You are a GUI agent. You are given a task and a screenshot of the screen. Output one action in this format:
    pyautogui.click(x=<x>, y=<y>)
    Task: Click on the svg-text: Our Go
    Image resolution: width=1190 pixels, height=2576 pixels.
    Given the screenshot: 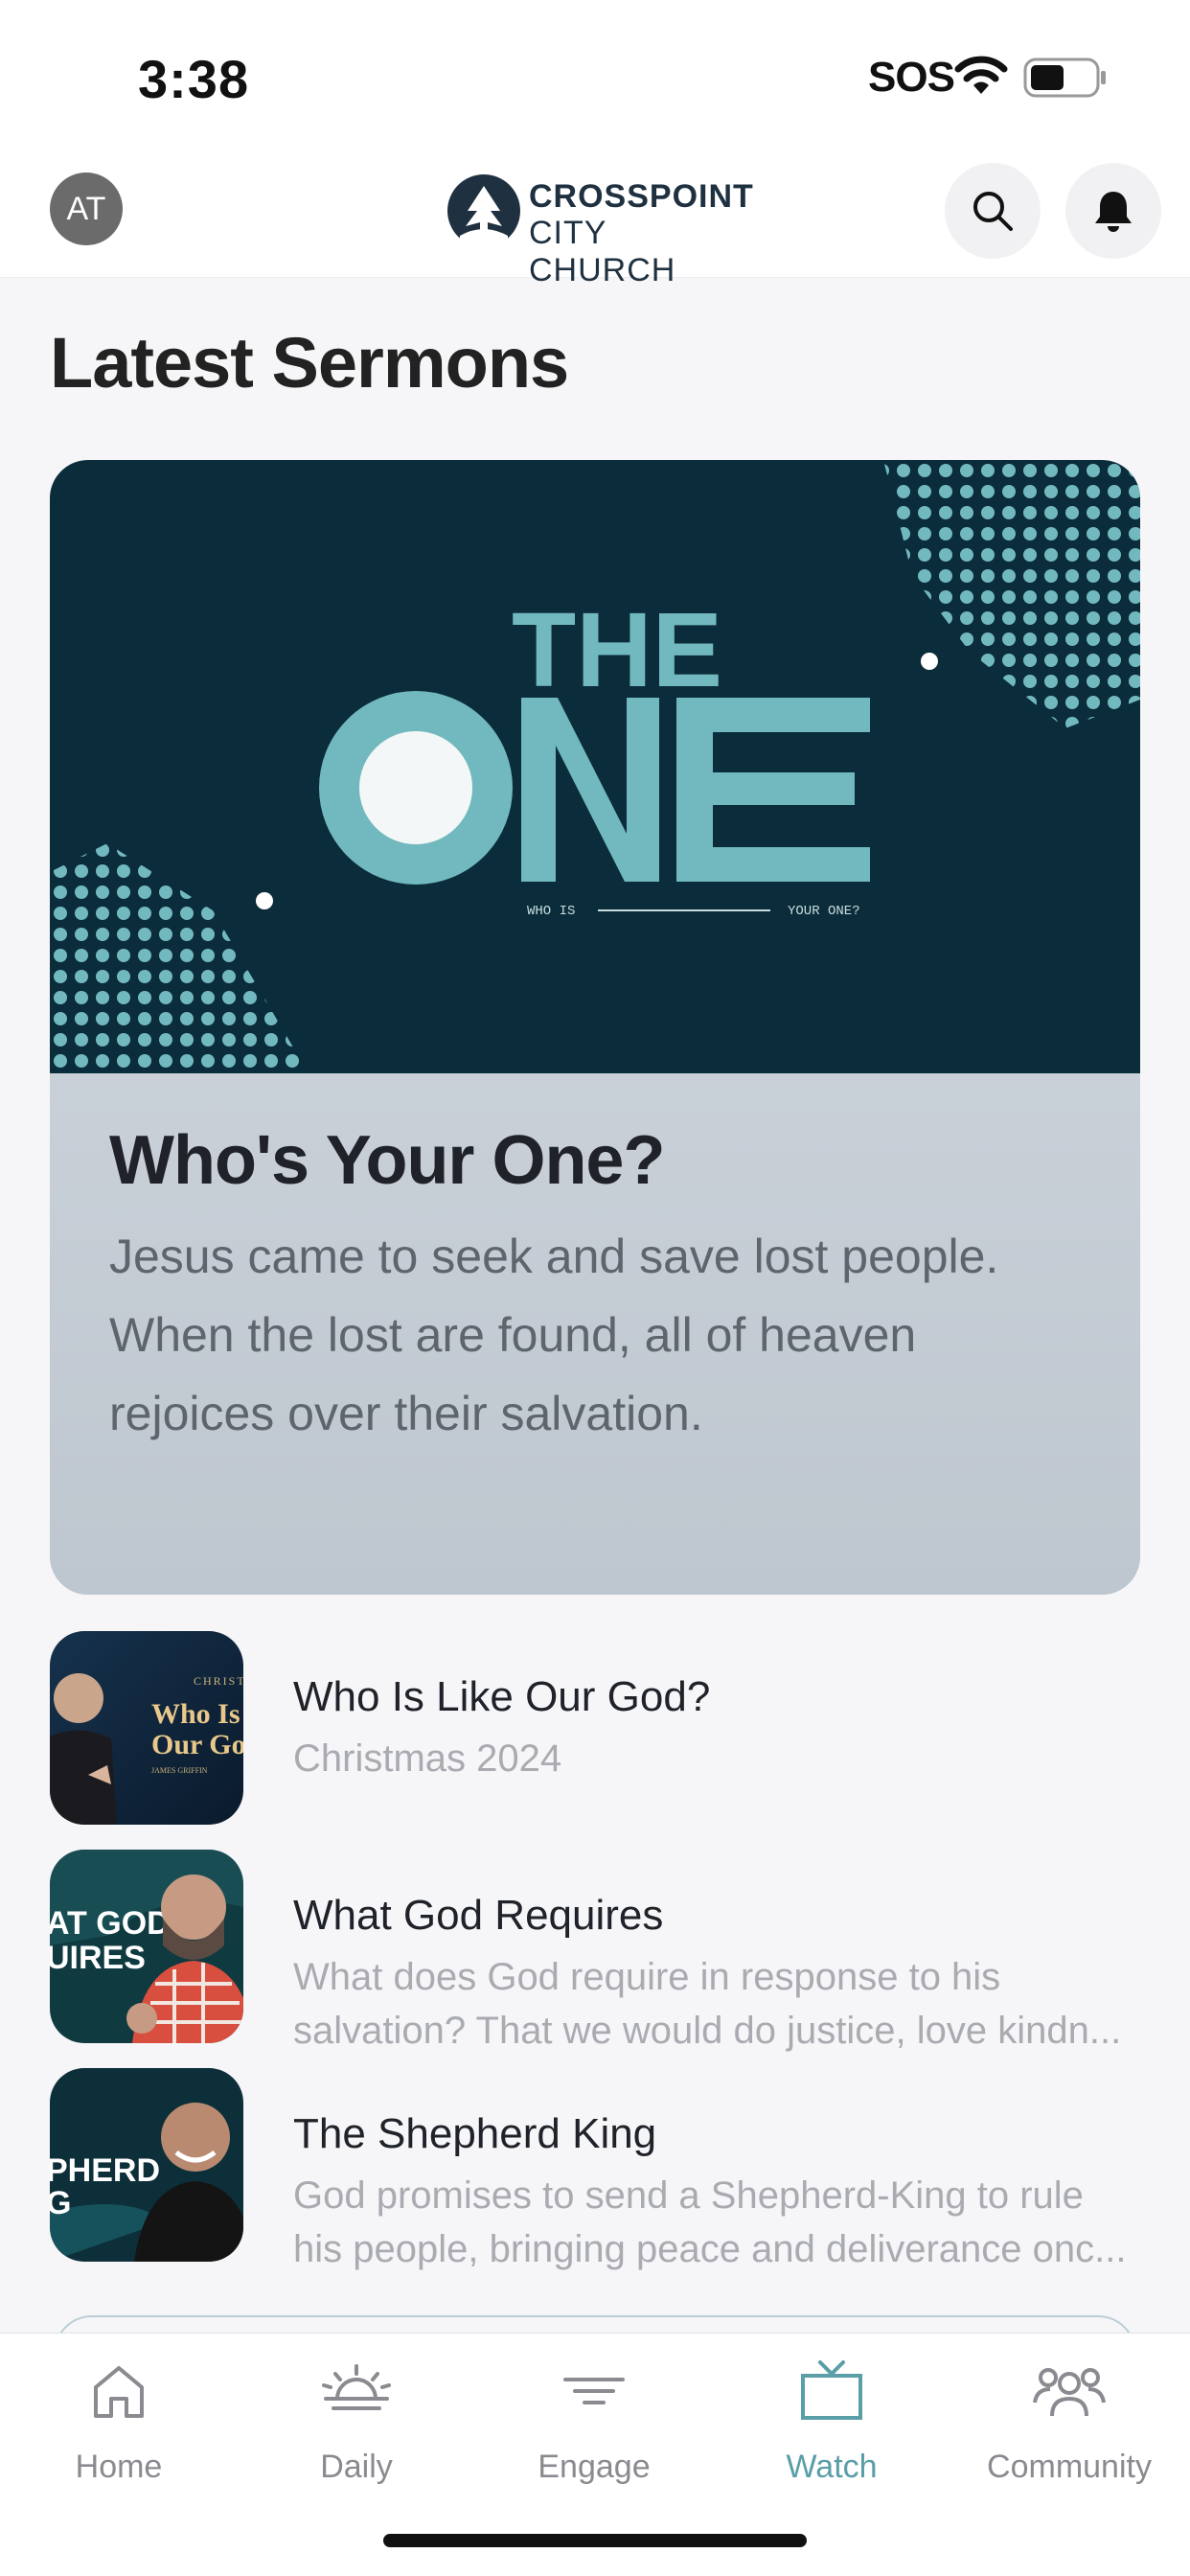 What is the action you would take?
    pyautogui.click(x=197, y=1744)
    